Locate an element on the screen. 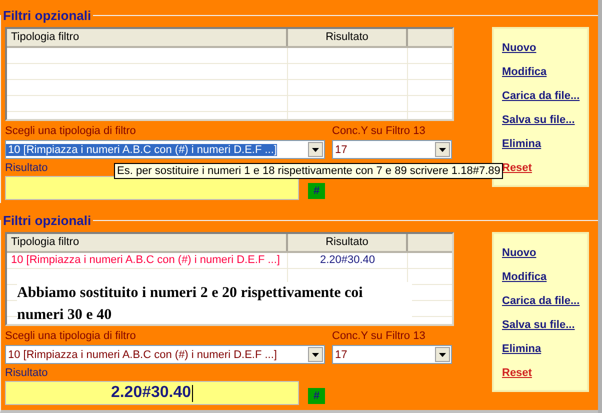 Image resolution: width=602 pixels, height=413 pixels. table-cell: 2.20#30.40 is located at coordinates (348, 260).